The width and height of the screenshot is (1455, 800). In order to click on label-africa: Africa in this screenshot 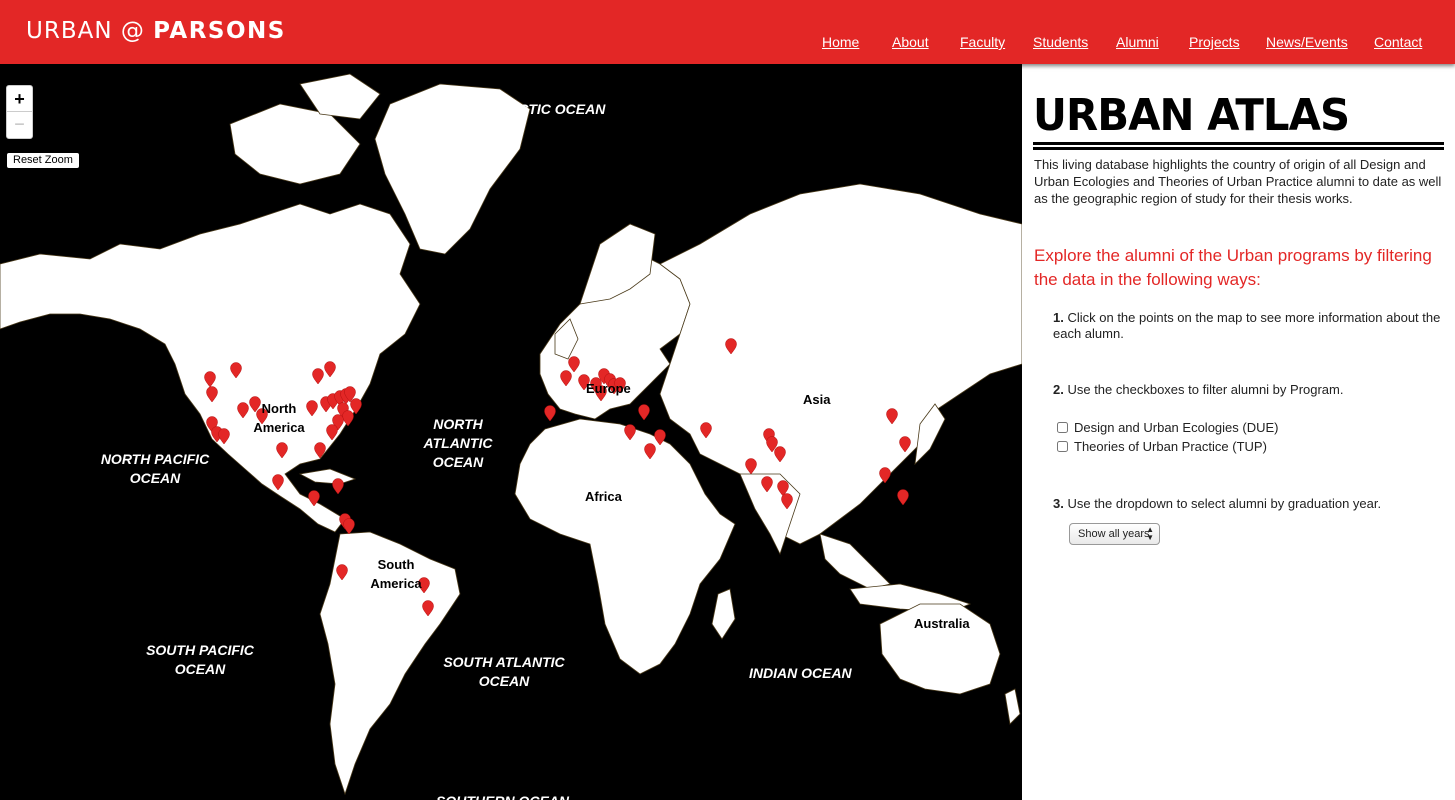, I will do `click(603, 496)`.